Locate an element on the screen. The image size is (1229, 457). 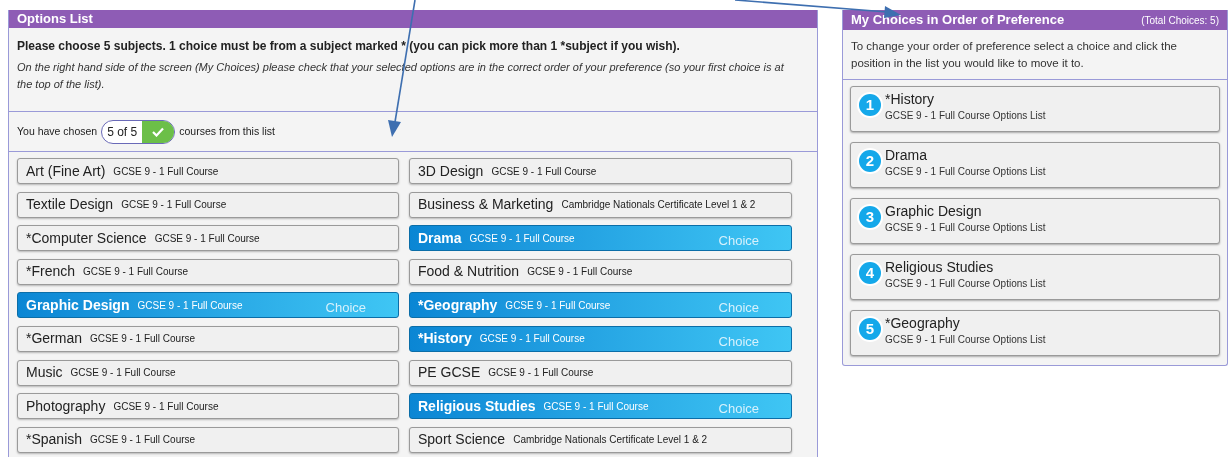
option-button: Religious Studies GCSE 9 - 1 Full Course Choice is located at coordinates (600, 406).